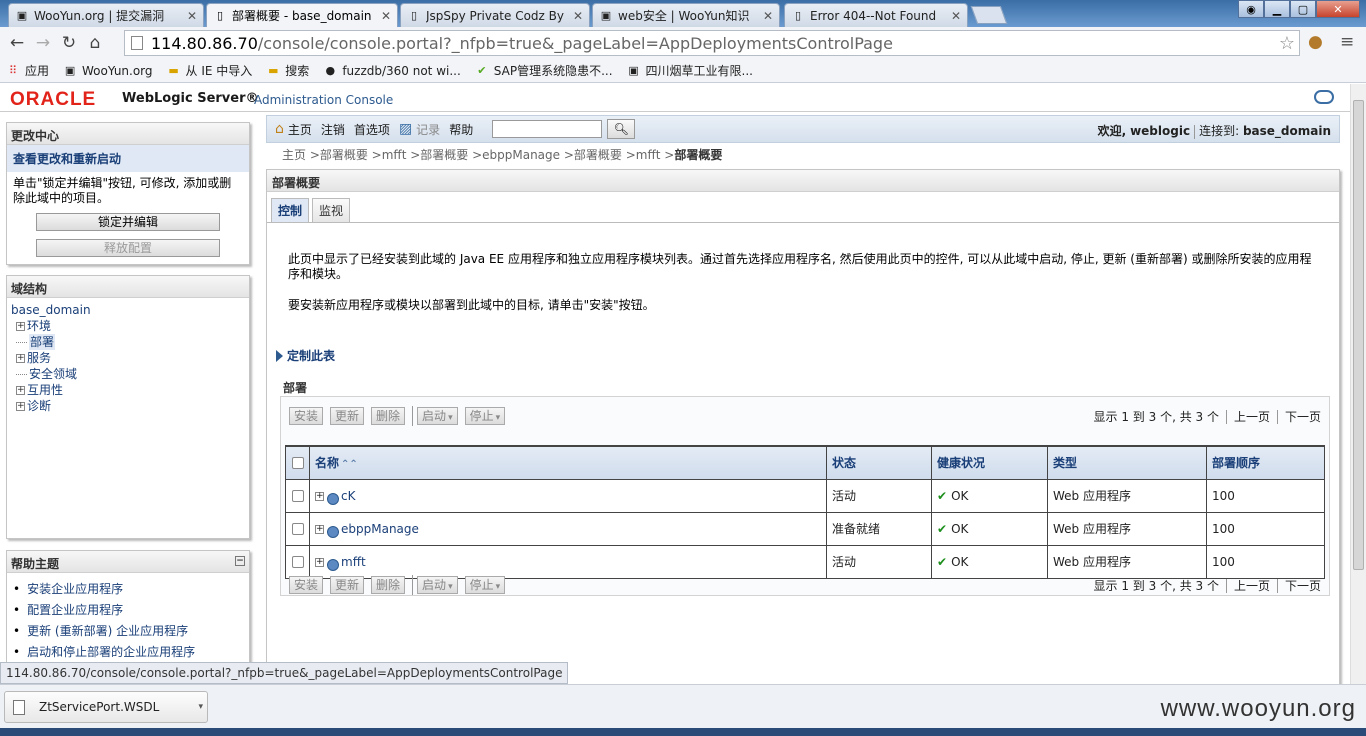  What do you see at coordinates (128, 652) in the screenshot?
I see `help-link: 启动和停止部署的企业应用程序` at bounding box center [128, 652].